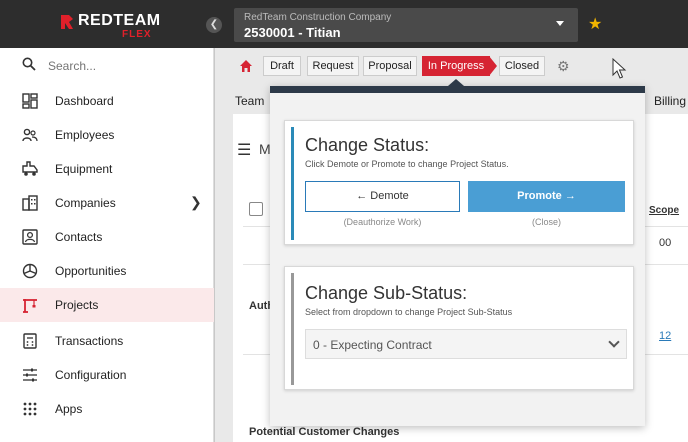  What do you see at coordinates (333, 66) in the screenshot?
I see `status-step-request: Request` at bounding box center [333, 66].